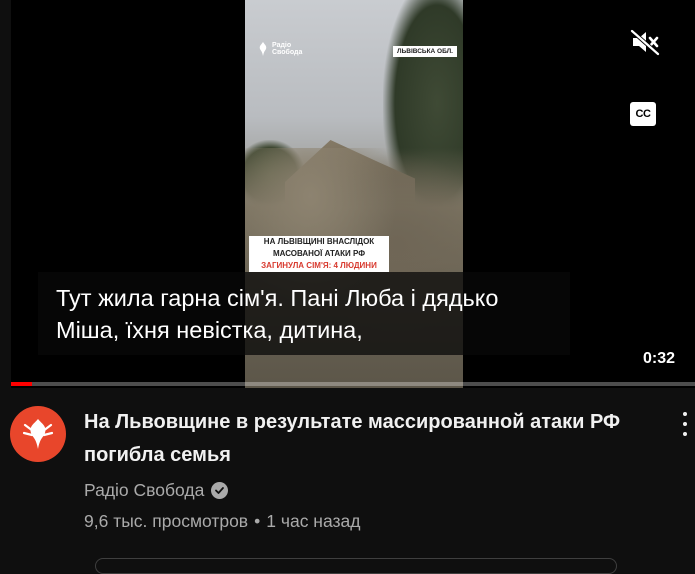  I want to click on torch-logo-icon, so click(38, 434).